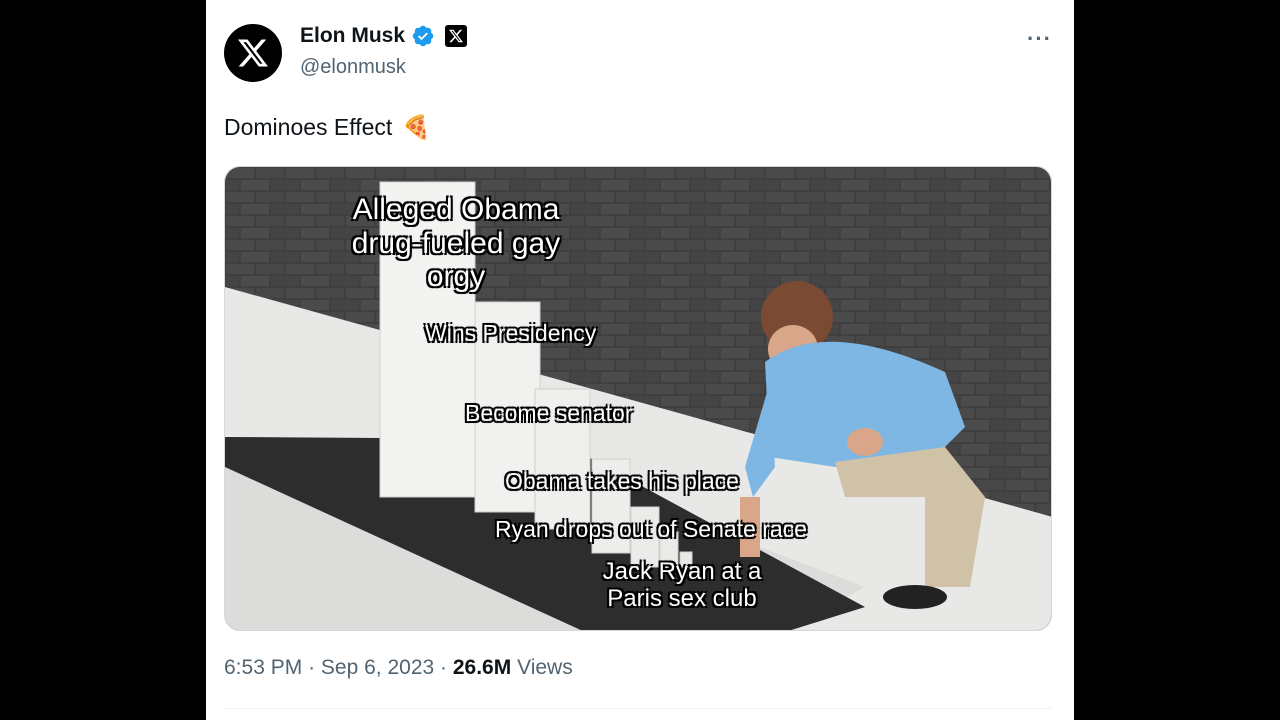 The image size is (1280, 720). I want to click on tweet-text-content: Dominoes Effect, so click(308, 127).